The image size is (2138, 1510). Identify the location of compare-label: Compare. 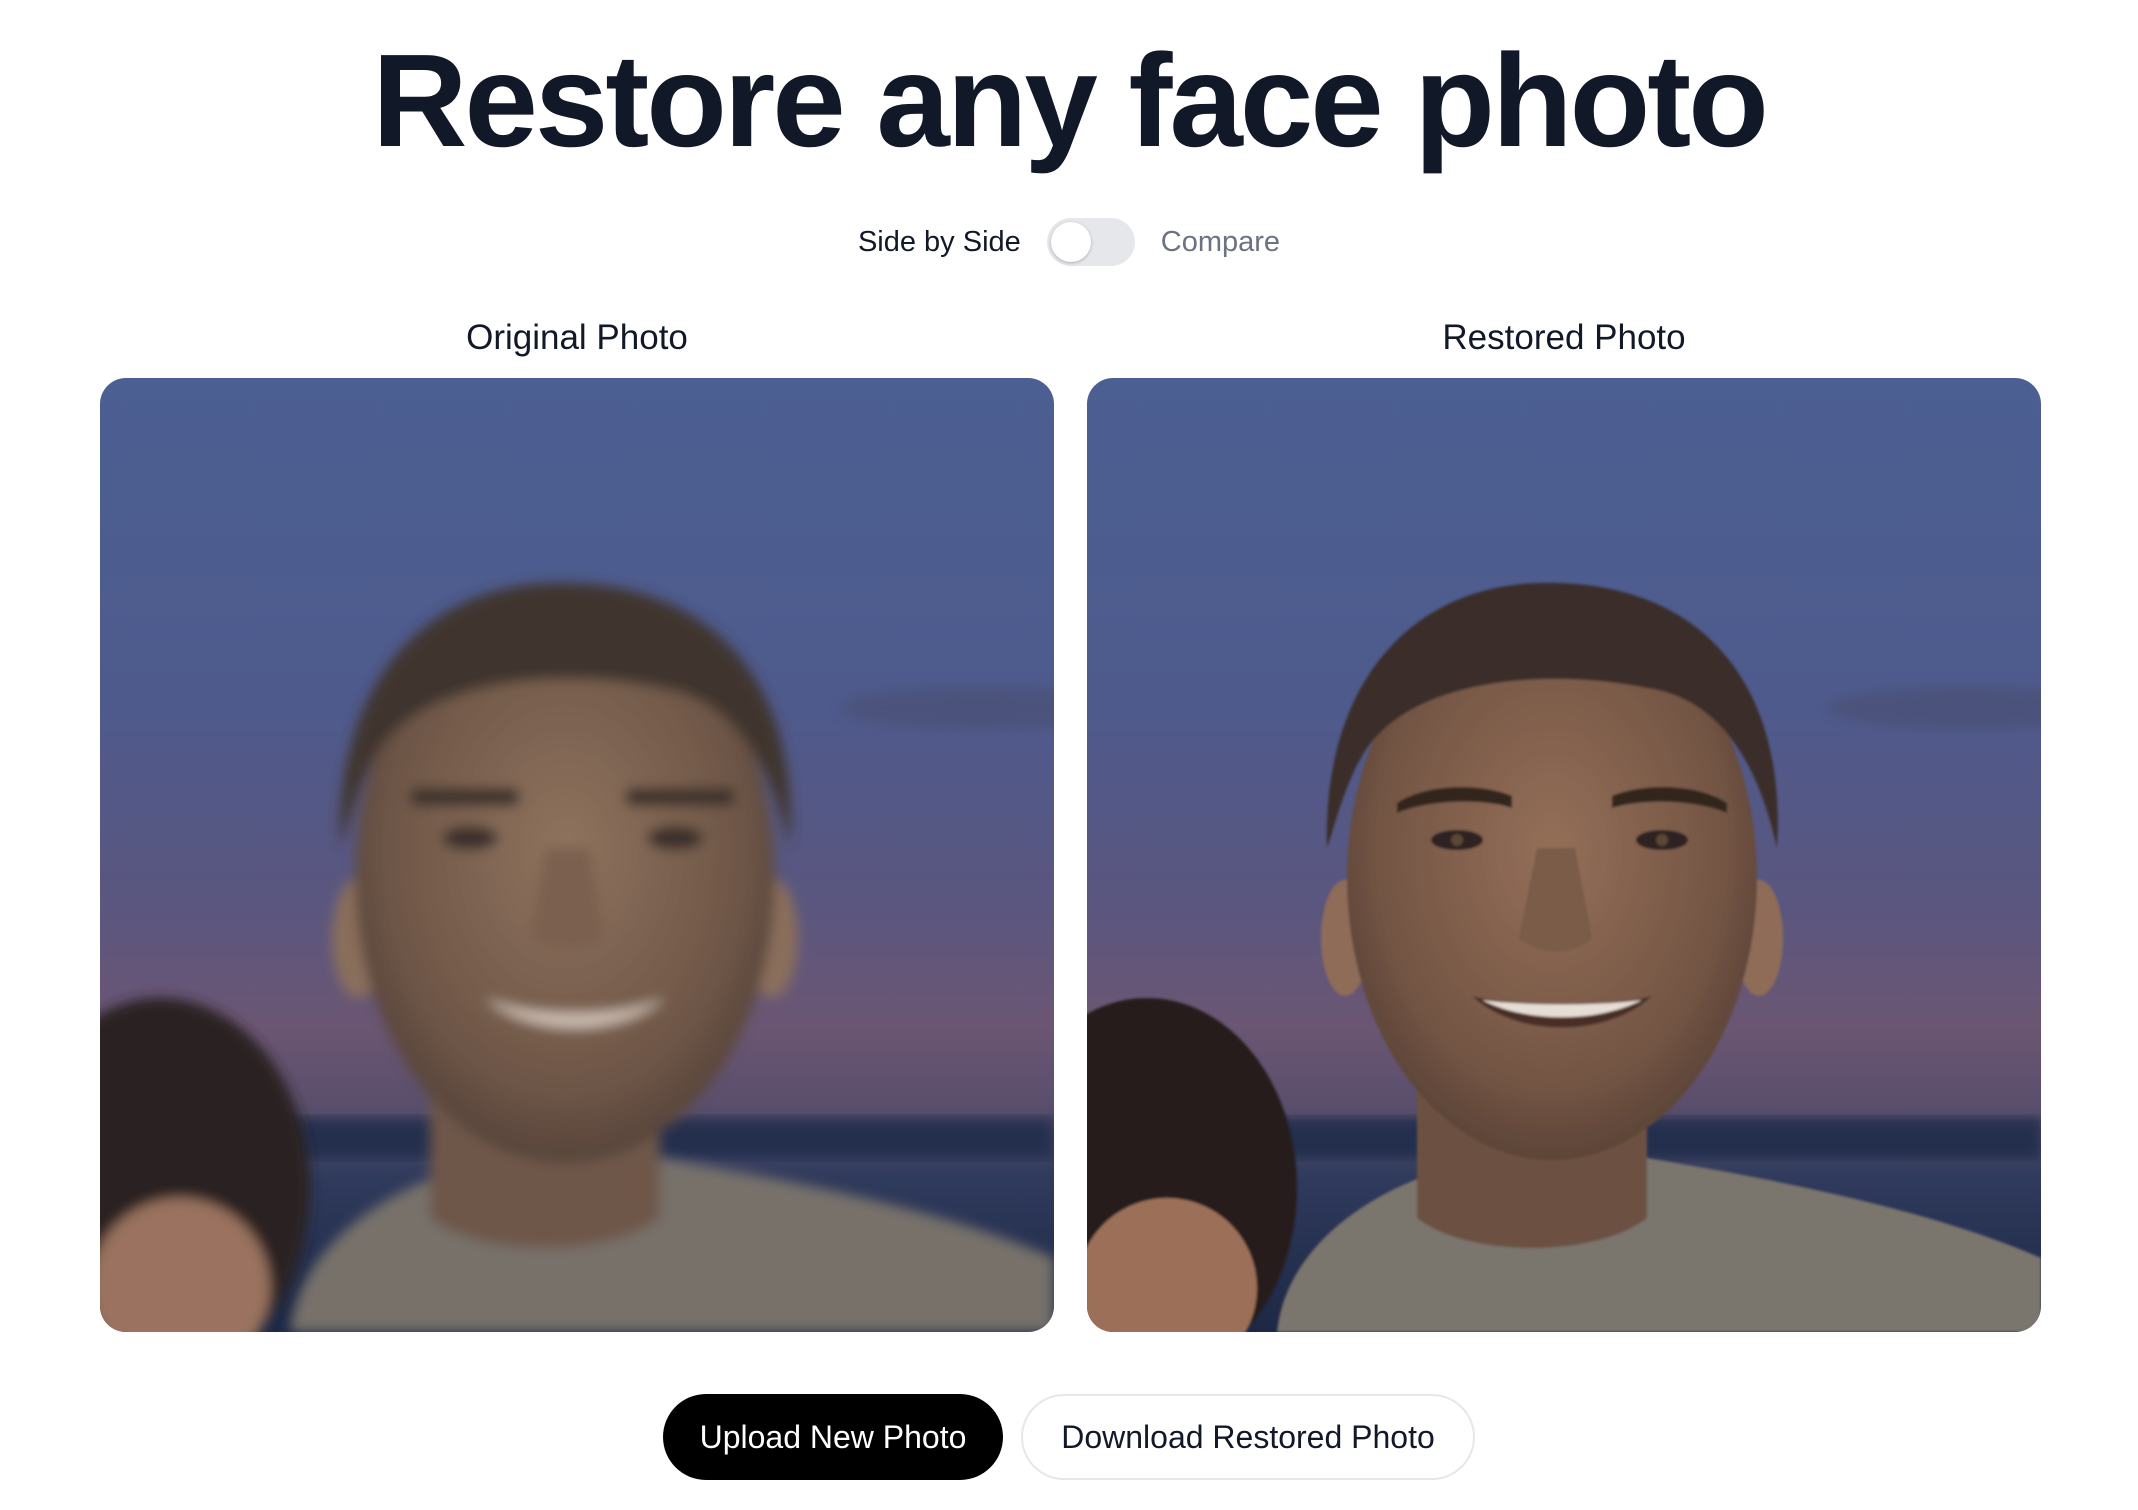
(1220, 241).